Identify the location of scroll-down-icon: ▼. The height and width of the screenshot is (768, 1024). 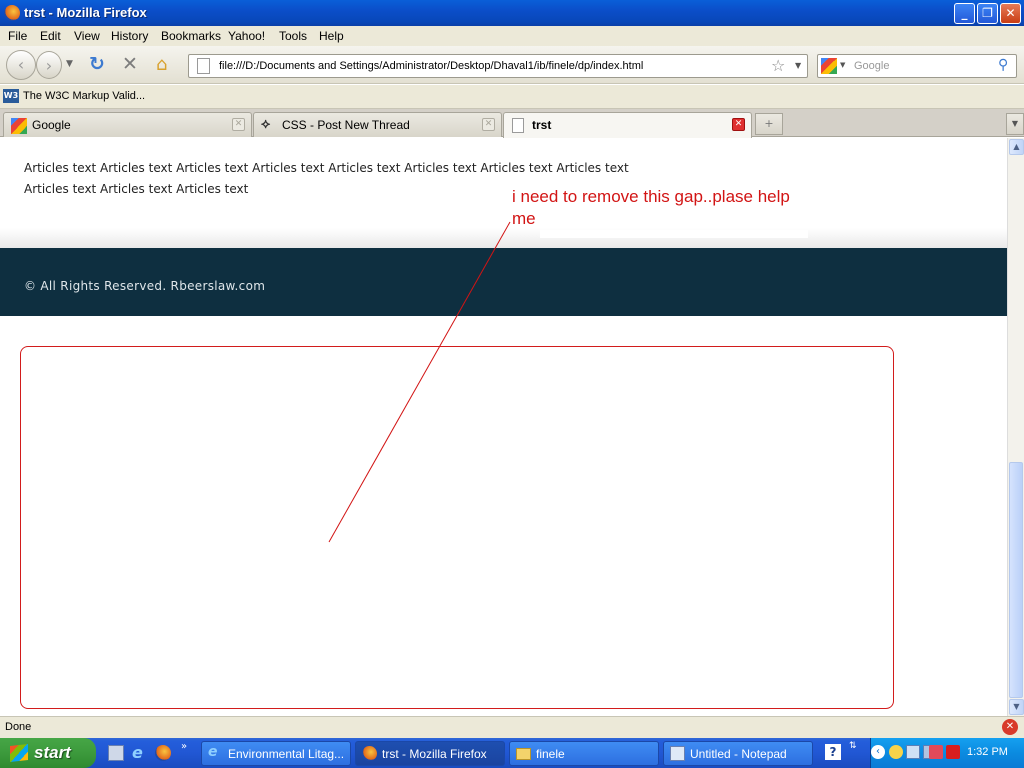
(1016, 707).